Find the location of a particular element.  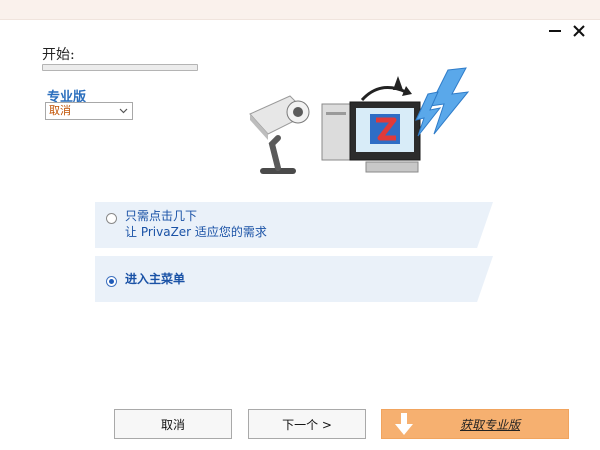

arrow-down-icon is located at coordinates (404, 424).